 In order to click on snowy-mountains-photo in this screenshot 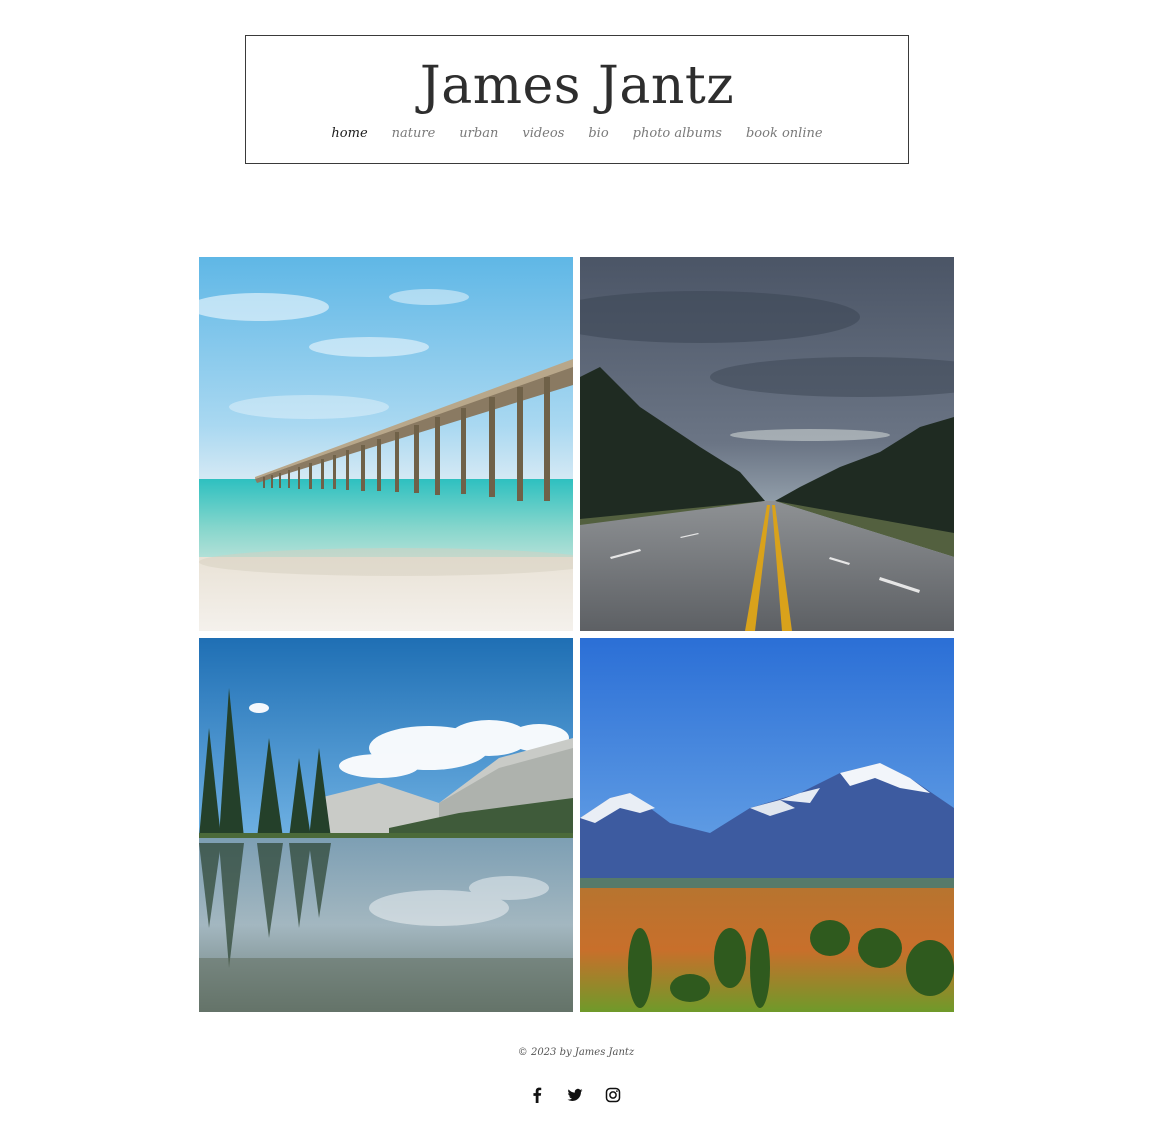, I will do `click(767, 825)`.